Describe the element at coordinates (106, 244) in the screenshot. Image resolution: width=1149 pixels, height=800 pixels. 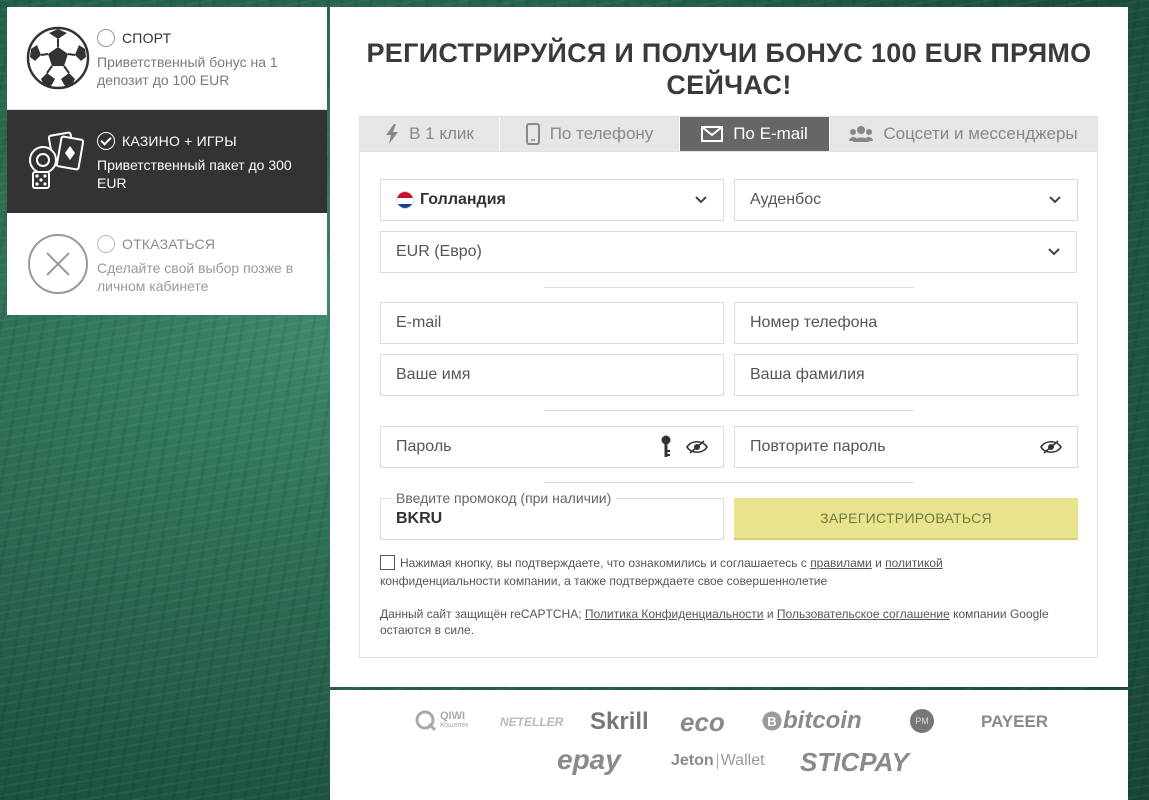
I see `radio-decline` at that location.